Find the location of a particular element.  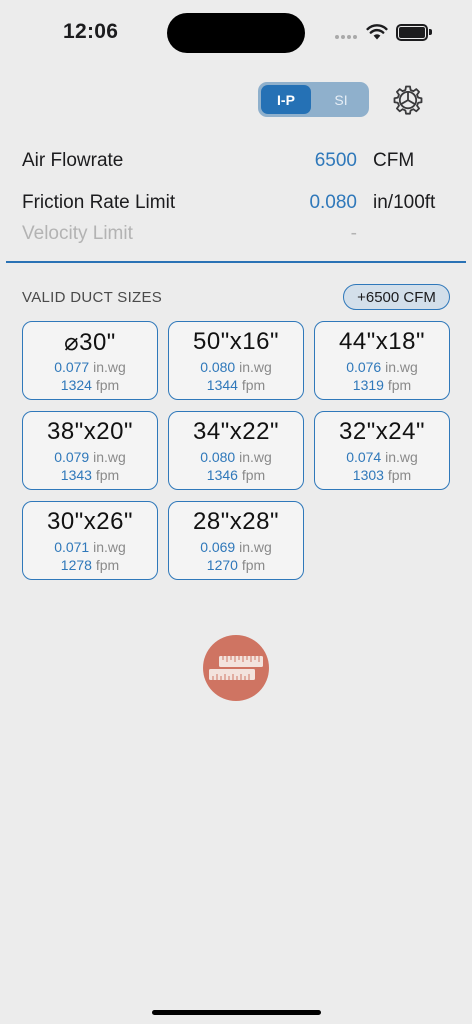

friction-line: 0.069 in.wg is located at coordinates (236, 547).